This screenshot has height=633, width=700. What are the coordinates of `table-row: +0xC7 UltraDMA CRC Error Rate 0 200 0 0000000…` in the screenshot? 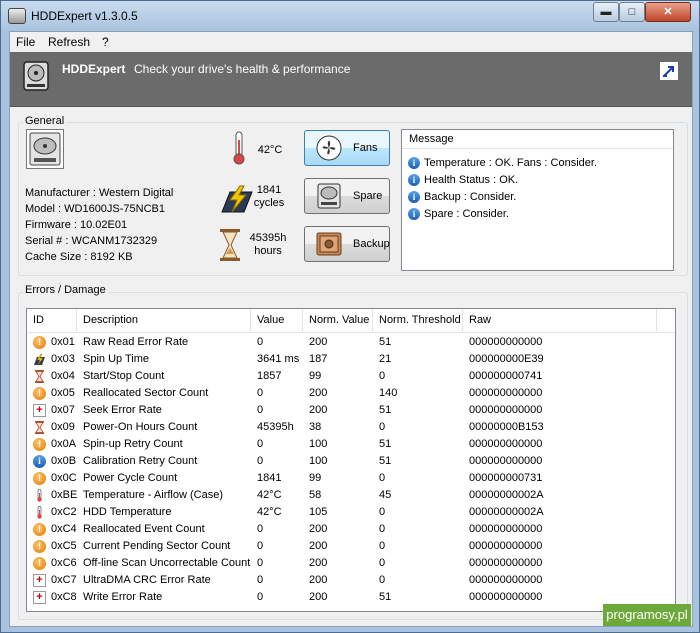 It's located at (351, 580).